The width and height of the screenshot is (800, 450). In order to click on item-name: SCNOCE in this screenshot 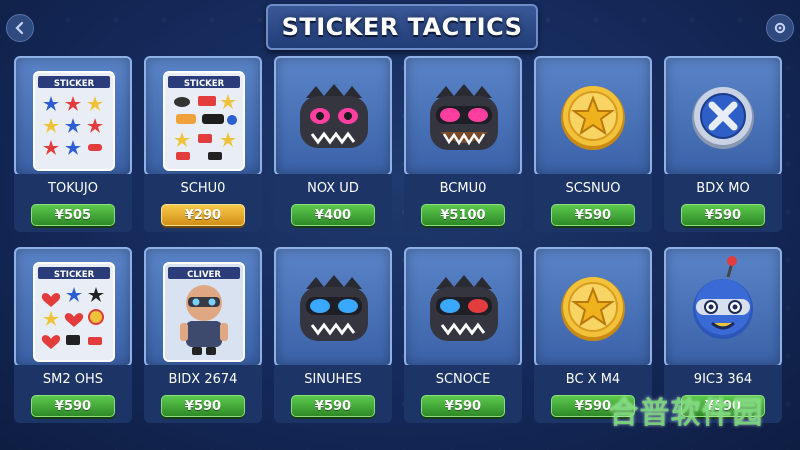, I will do `click(463, 379)`.